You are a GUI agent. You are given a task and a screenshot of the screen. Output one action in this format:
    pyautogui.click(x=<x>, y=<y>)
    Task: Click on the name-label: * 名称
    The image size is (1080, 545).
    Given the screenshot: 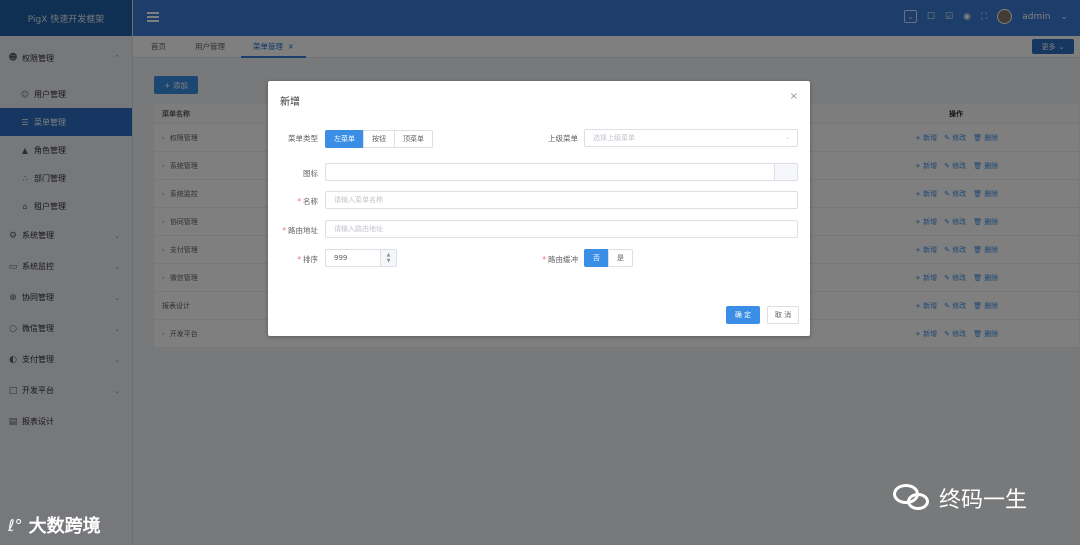 What is the action you would take?
    pyautogui.click(x=307, y=201)
    